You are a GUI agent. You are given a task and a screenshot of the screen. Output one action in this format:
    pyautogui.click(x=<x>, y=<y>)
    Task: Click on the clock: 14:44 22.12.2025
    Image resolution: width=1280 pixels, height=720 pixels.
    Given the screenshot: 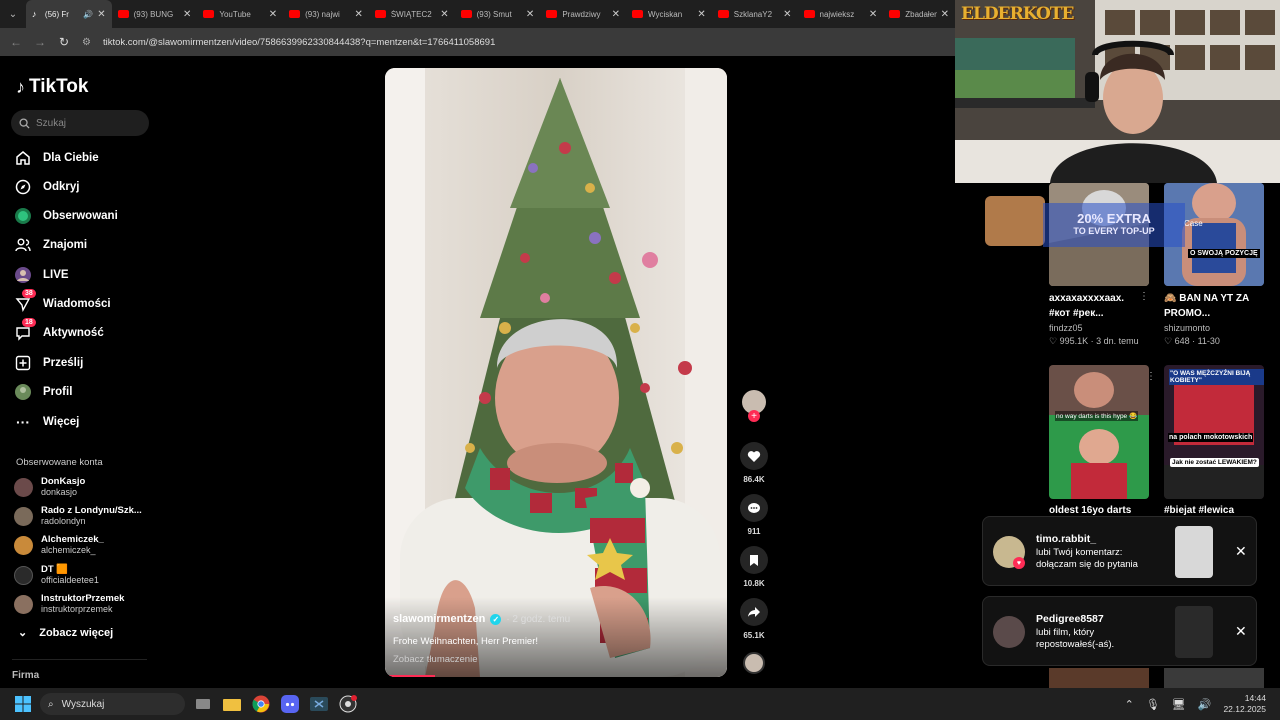 What is the action you would take?
    pyautogui.click(x=1244, y=704)
    